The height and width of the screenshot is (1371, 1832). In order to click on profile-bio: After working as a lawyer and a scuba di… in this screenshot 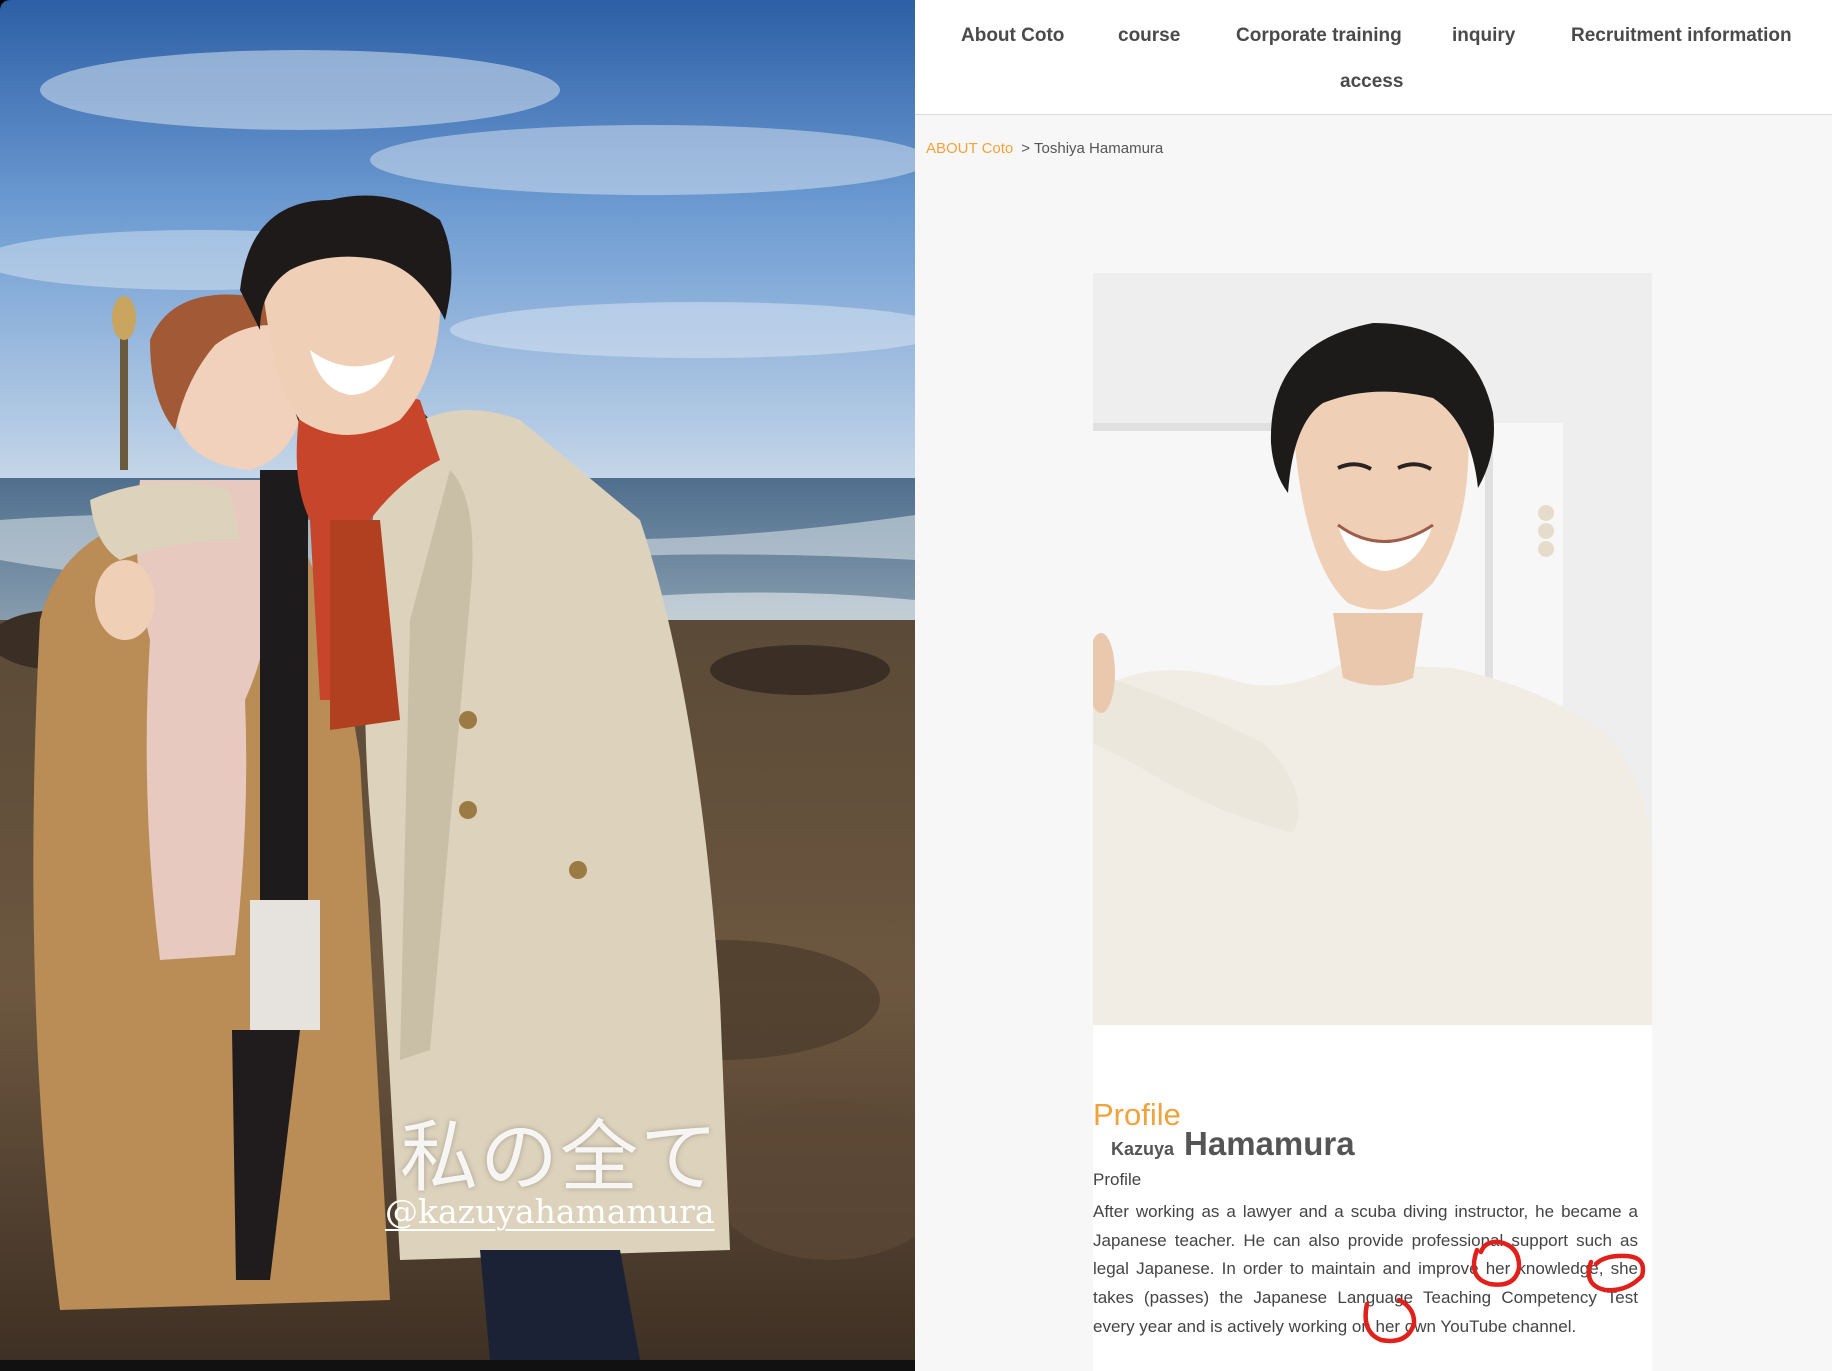, I will do `click(1365, 1269)`.